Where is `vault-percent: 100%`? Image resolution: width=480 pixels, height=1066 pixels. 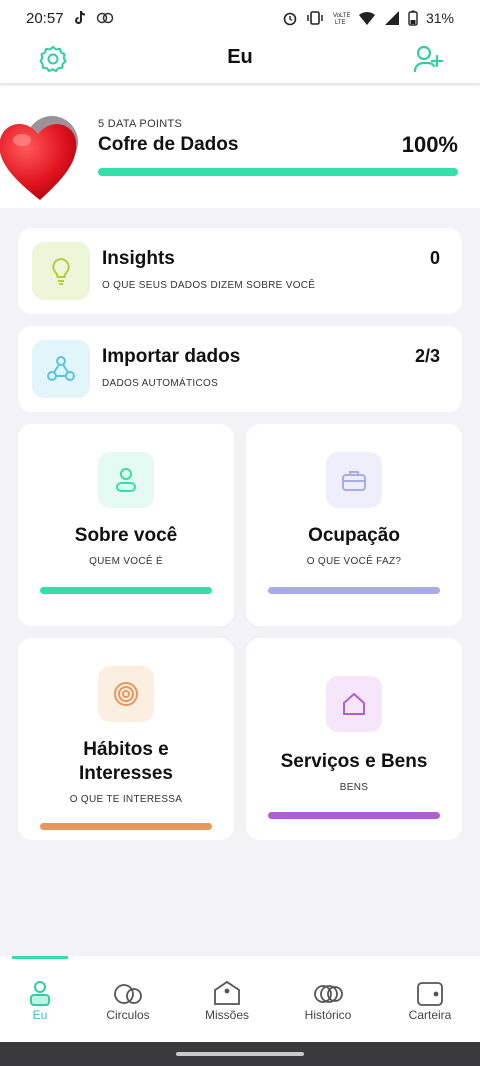 vault-percent: 100% is located at coordinates (429, 144).